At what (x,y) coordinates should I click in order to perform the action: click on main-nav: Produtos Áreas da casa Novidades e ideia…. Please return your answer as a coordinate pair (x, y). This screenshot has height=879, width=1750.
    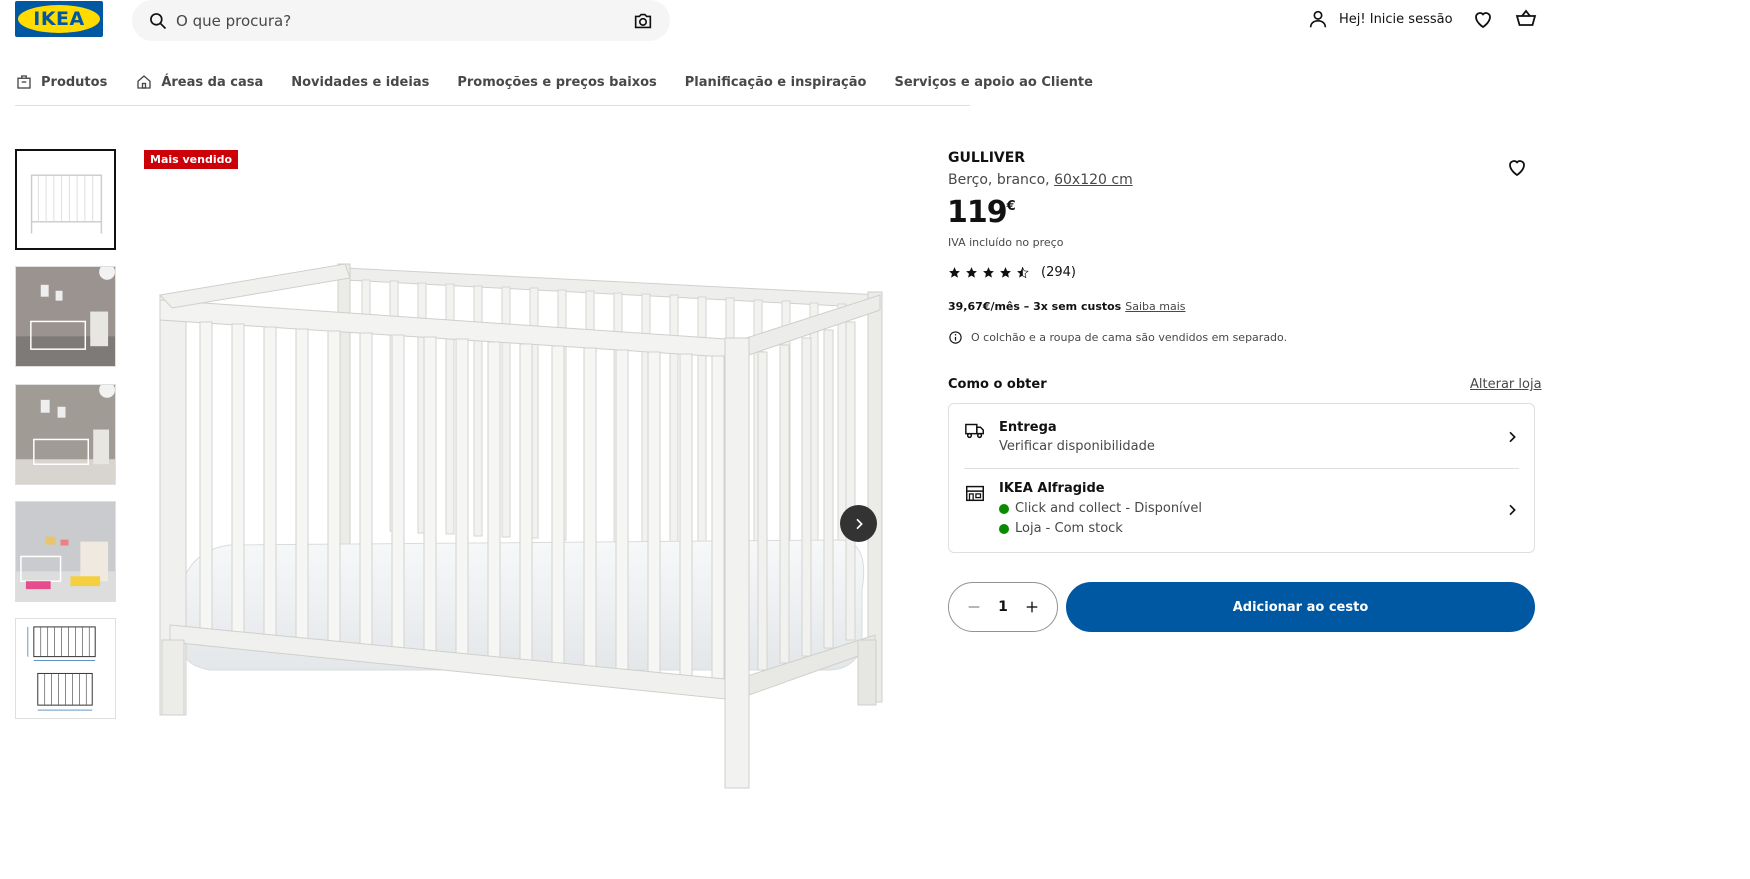
    Looking at the image, I should click on (554, 85).